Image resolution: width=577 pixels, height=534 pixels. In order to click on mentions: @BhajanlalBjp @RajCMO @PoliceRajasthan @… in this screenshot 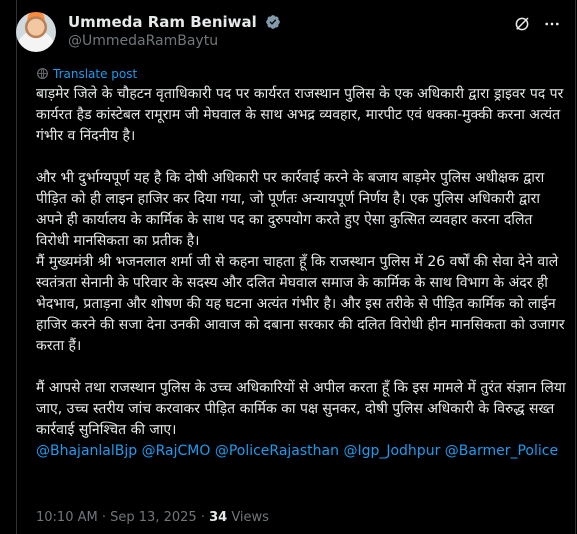, I will do `click(301, 451)`.